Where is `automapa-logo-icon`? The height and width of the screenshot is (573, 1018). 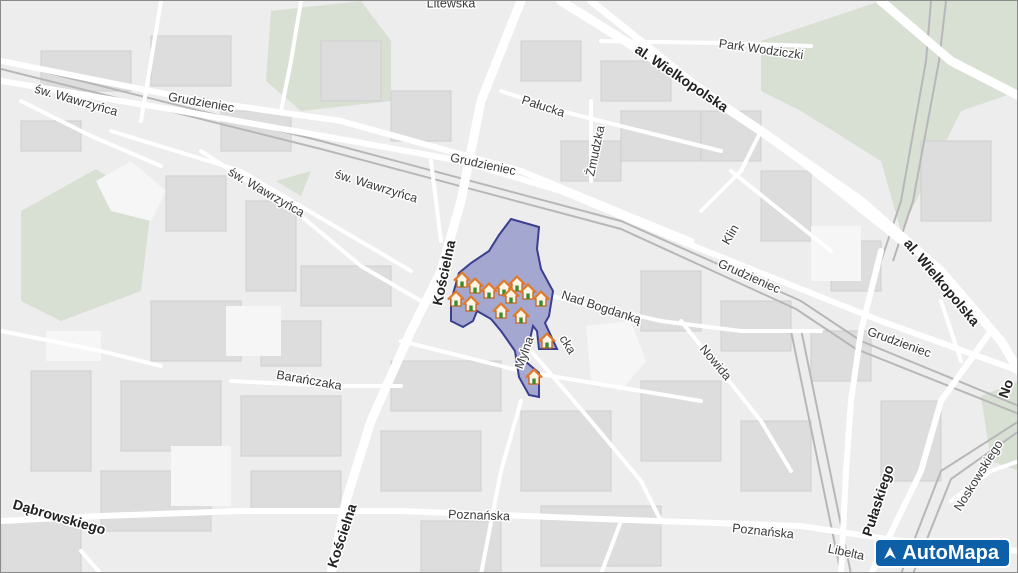
automapa-logo-icon is located at coordinates (890, 553).